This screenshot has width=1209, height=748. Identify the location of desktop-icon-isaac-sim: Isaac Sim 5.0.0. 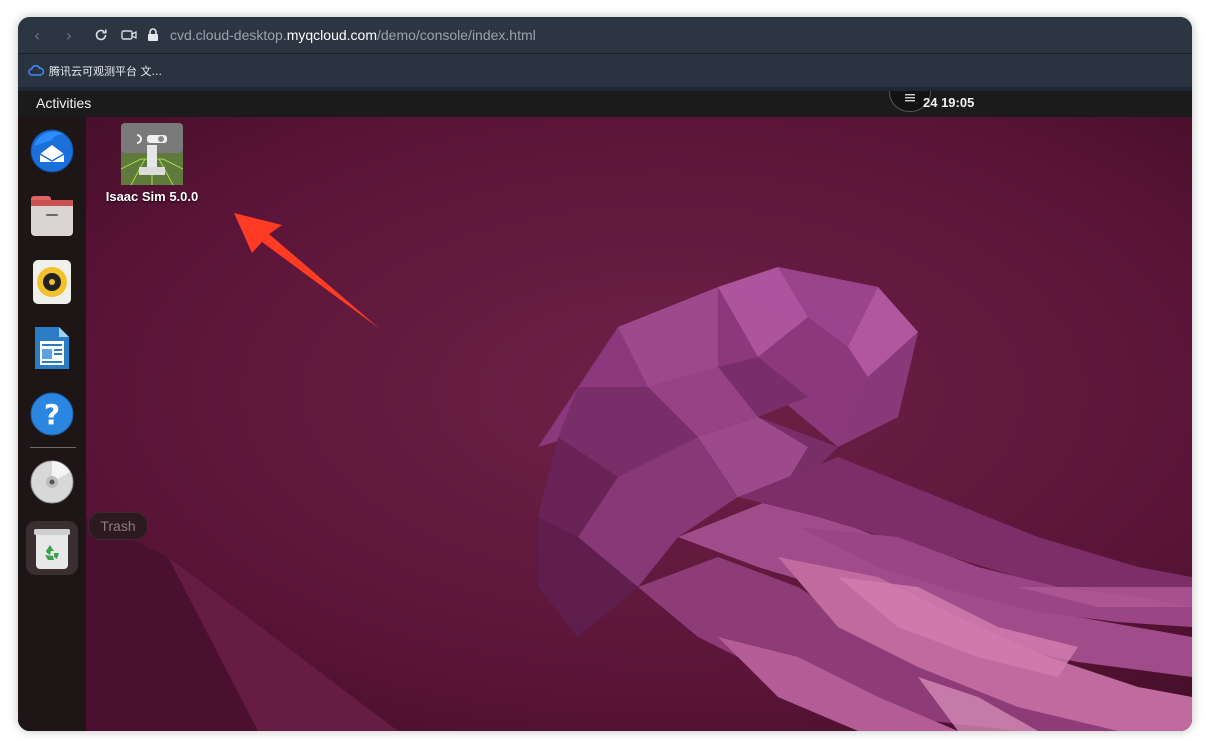
(152, 163).